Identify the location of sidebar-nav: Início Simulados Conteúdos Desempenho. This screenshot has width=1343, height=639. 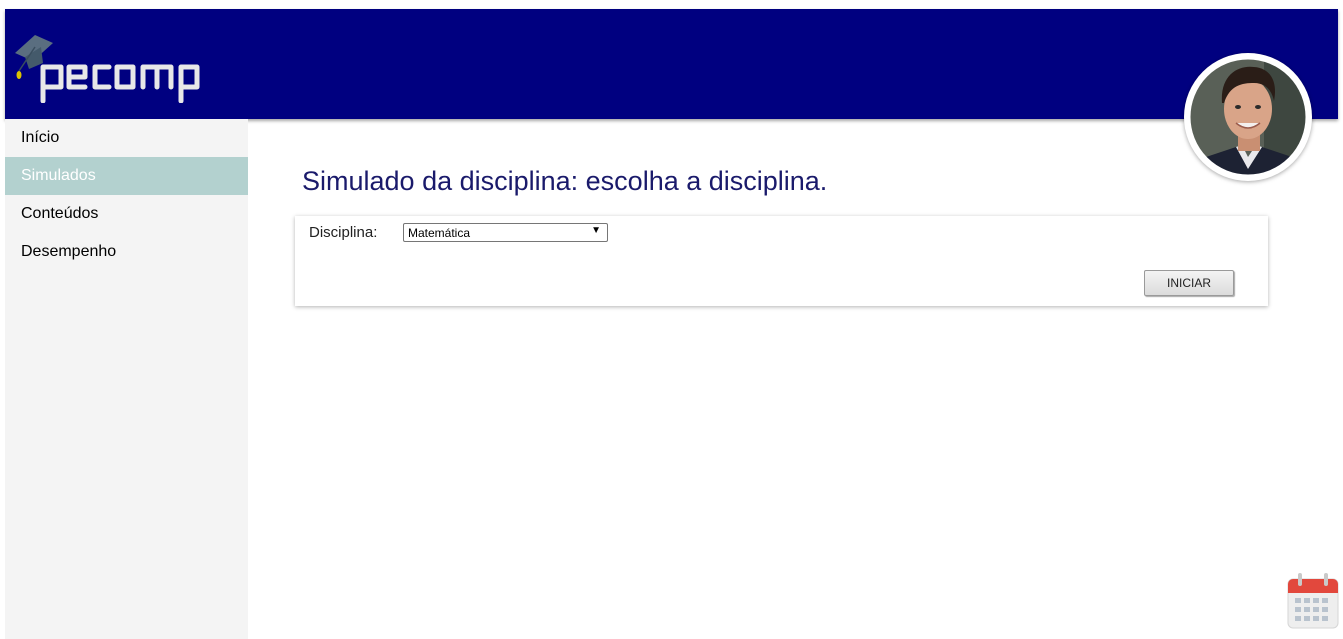
(126, 379).